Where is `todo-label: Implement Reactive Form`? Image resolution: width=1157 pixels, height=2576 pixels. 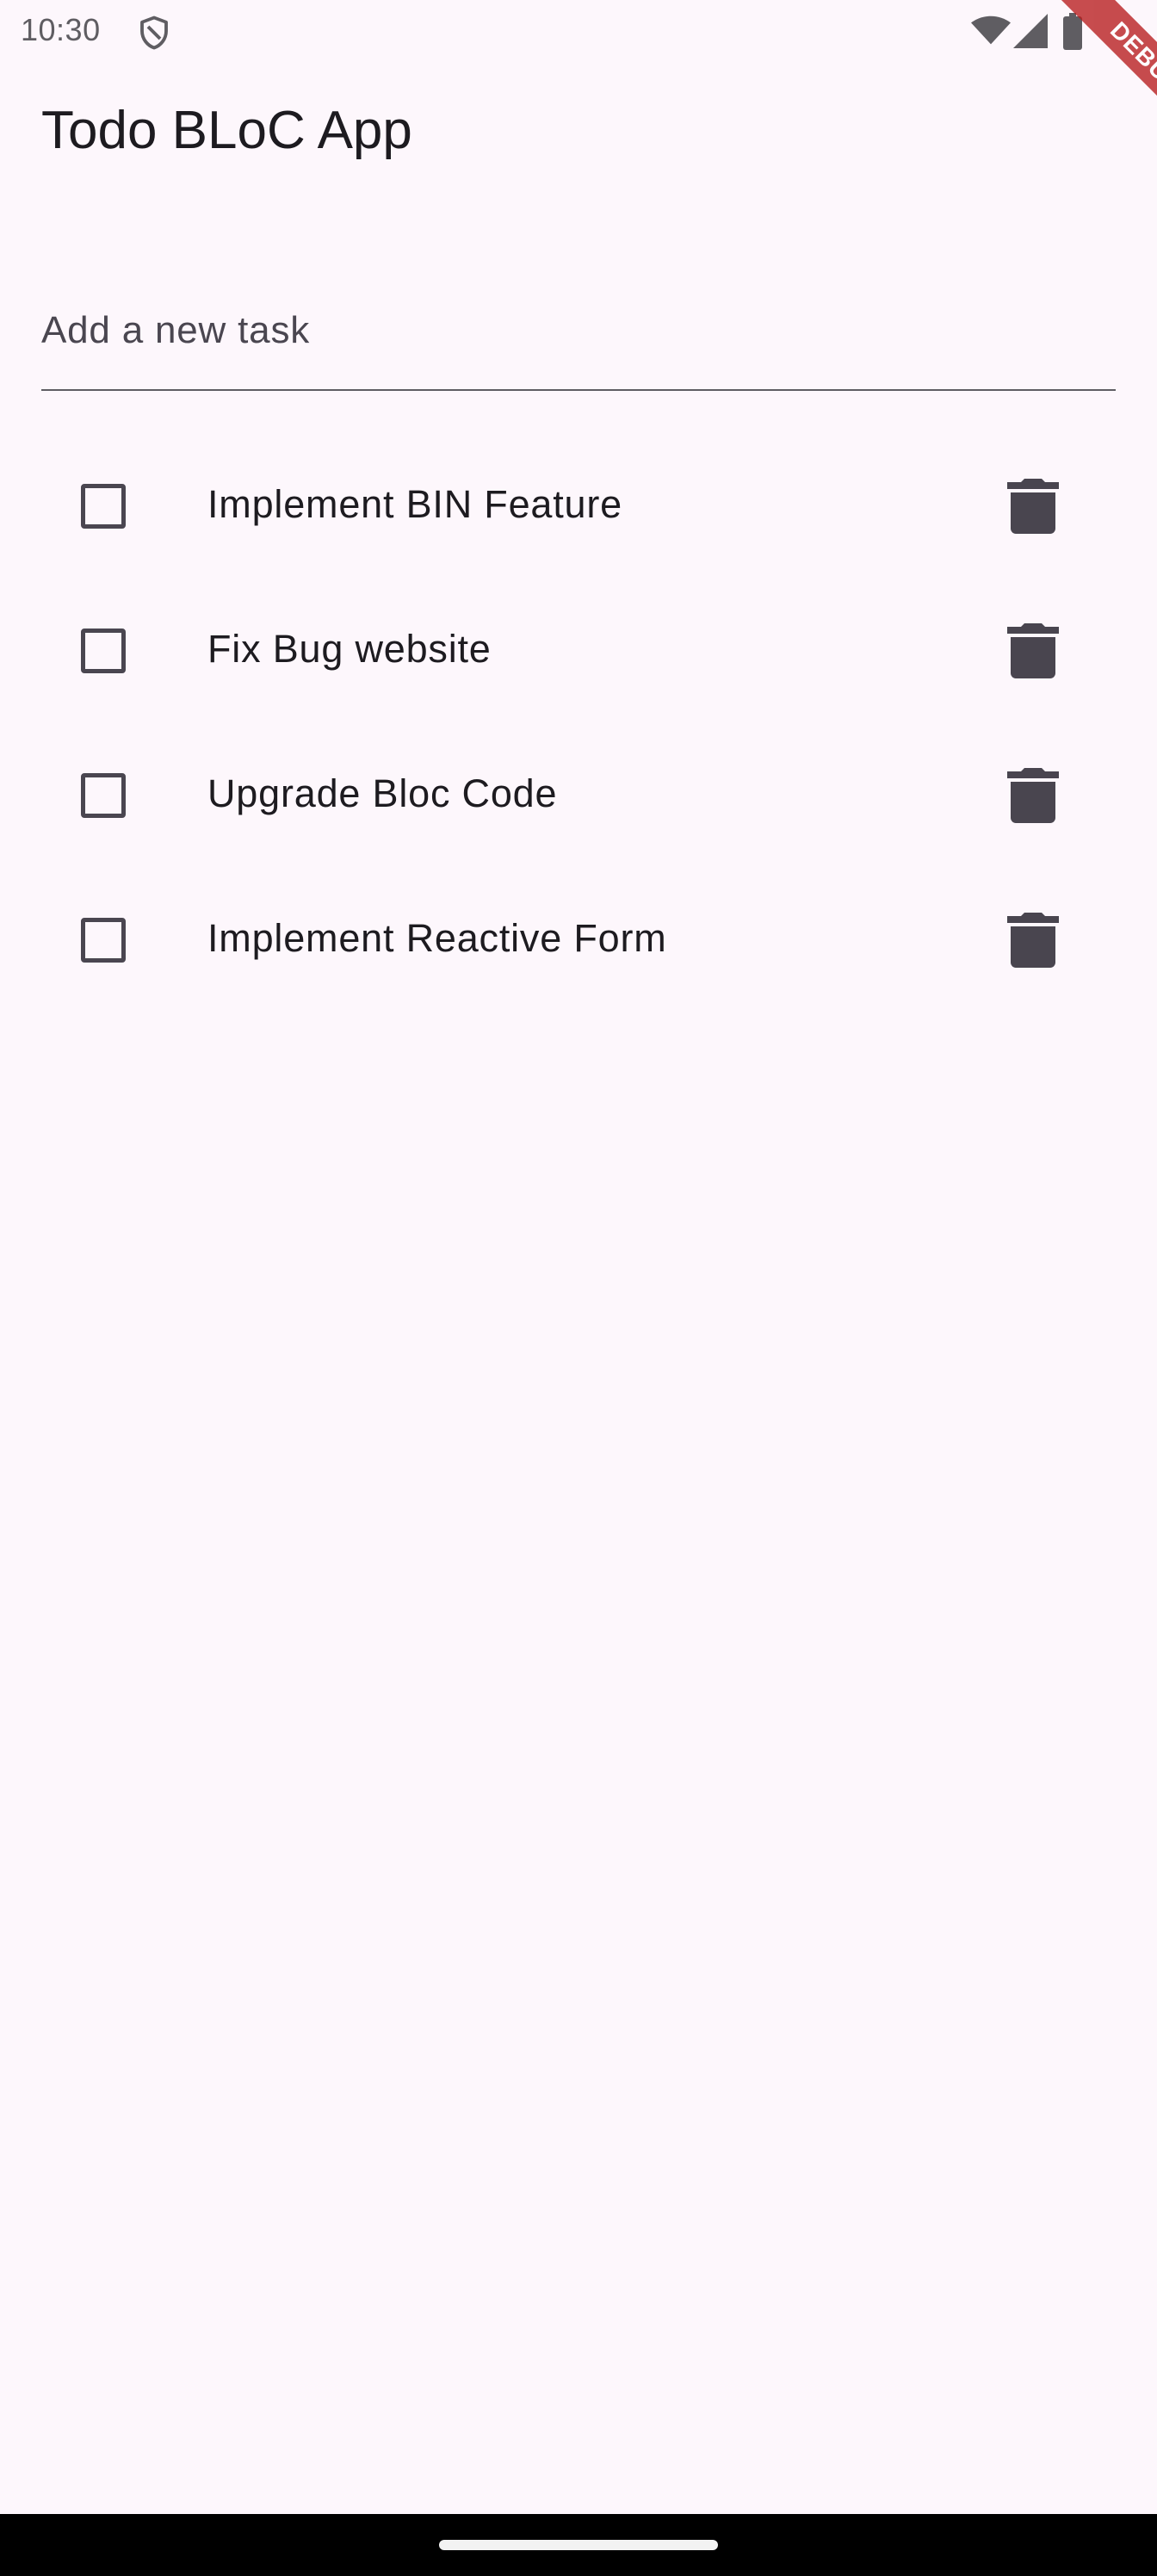 todo-label: Implement Reactive Form is located at coordinates (437, 938).